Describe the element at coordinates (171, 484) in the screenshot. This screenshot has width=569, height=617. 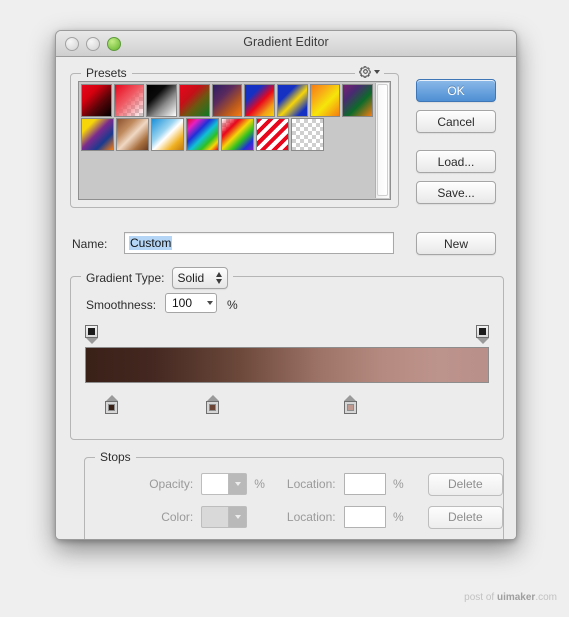
I see `opacity-label: Opacity:` at that location.